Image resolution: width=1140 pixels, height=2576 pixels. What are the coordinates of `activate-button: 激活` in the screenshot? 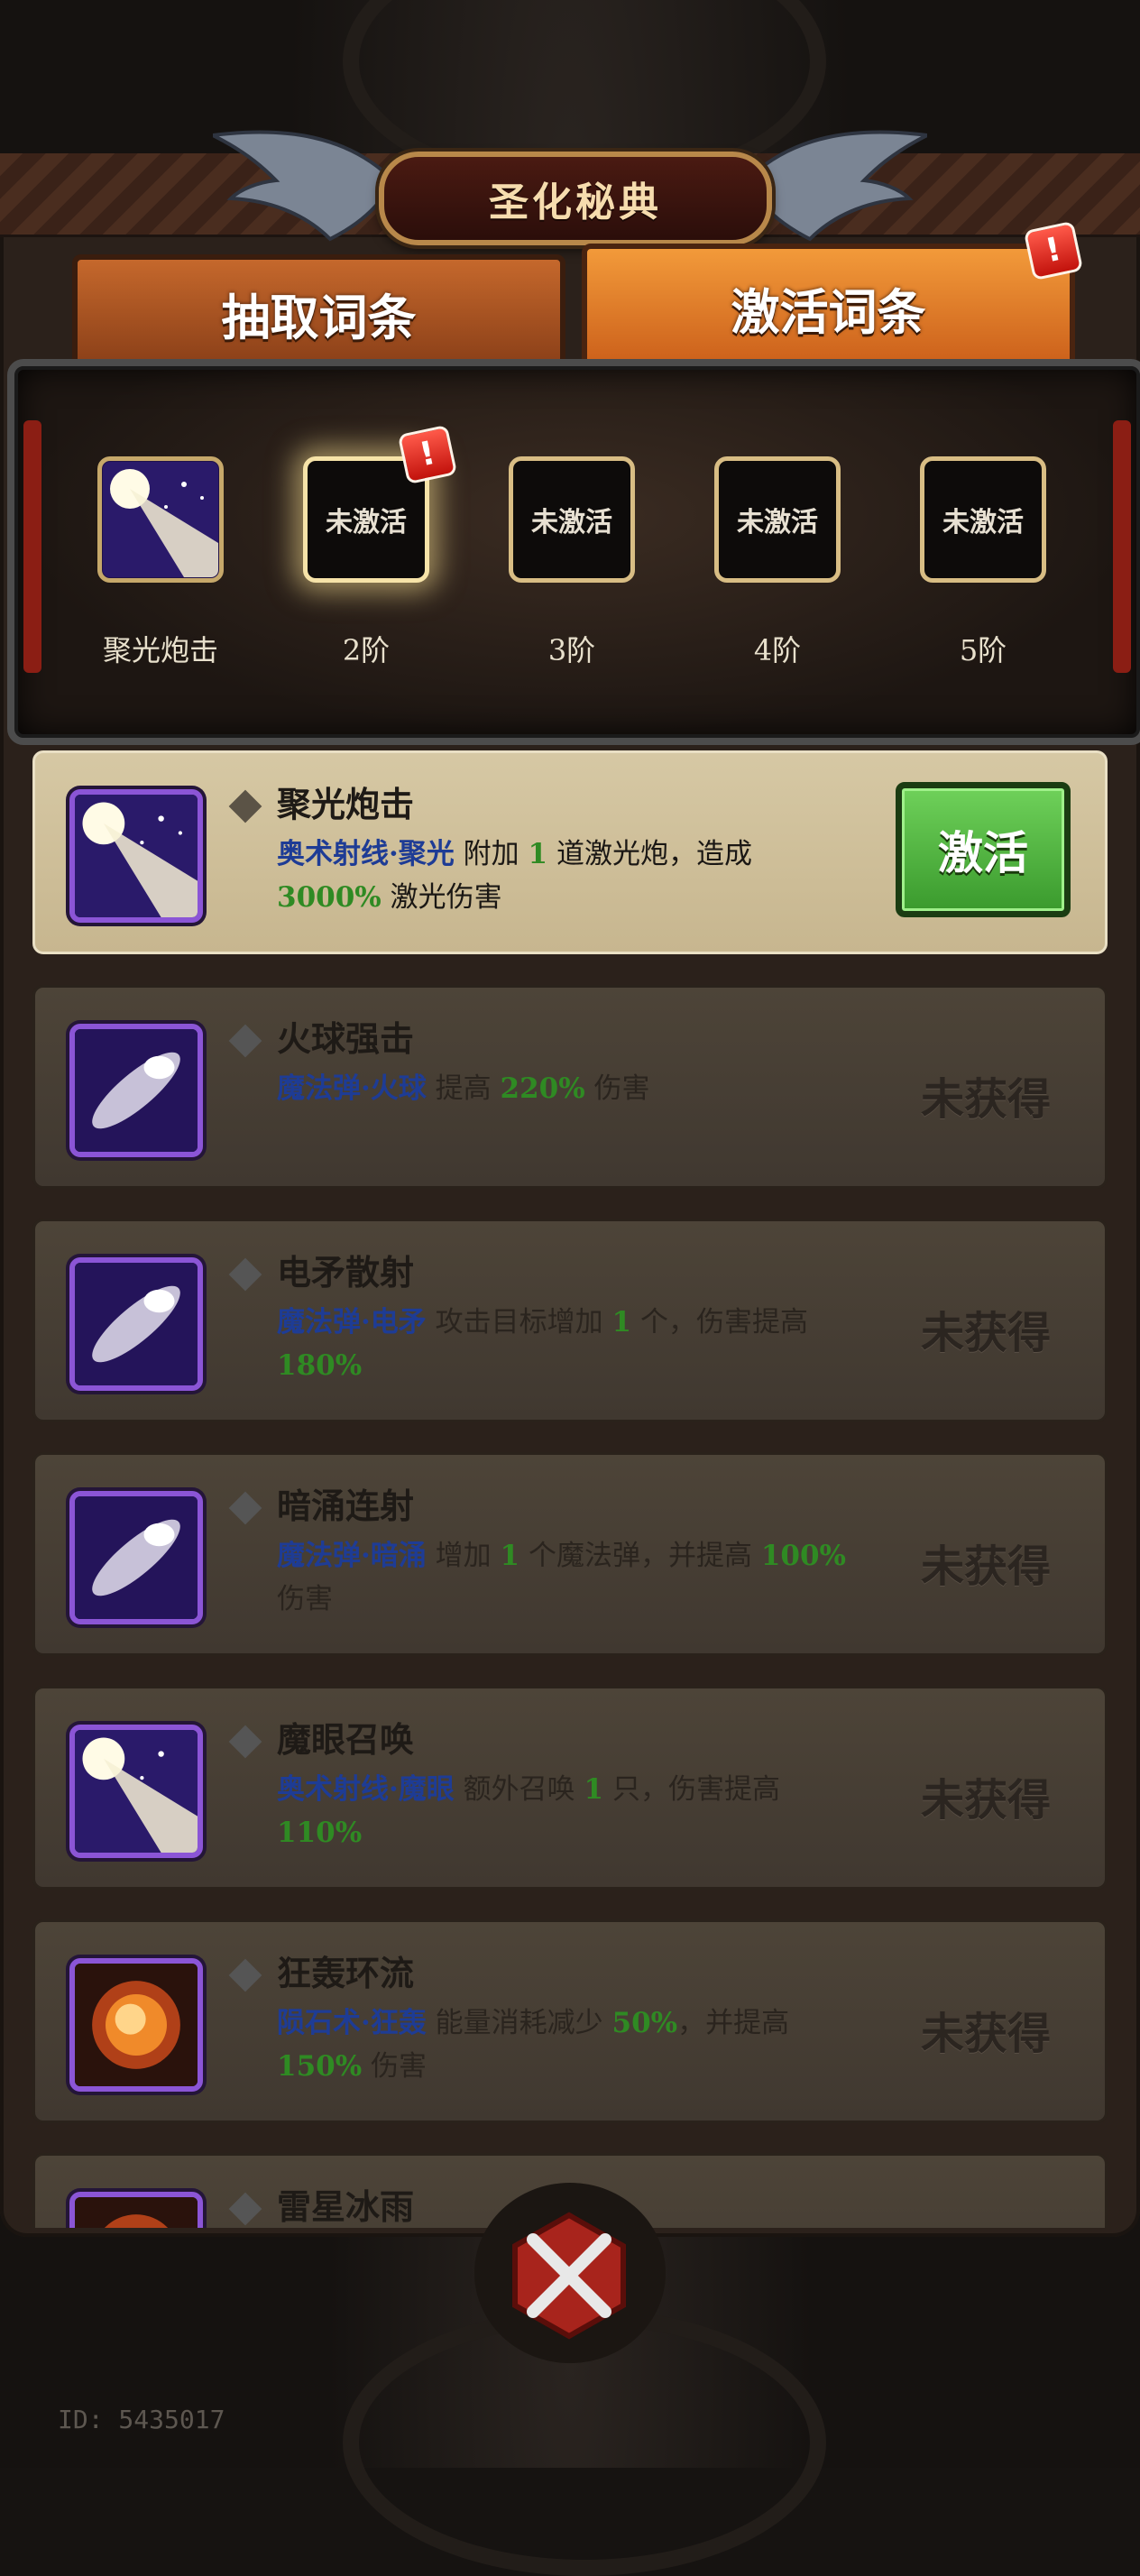 It's located at (983, 849).